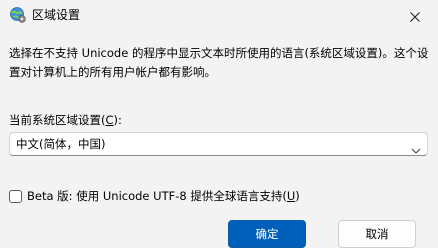  Describe the element at coordinates (157, 196) in the screenshot. I see `beta-label-prefix: Beta 版: 使用 Unicode UTF-8 提供全球语言支持(` at that location.